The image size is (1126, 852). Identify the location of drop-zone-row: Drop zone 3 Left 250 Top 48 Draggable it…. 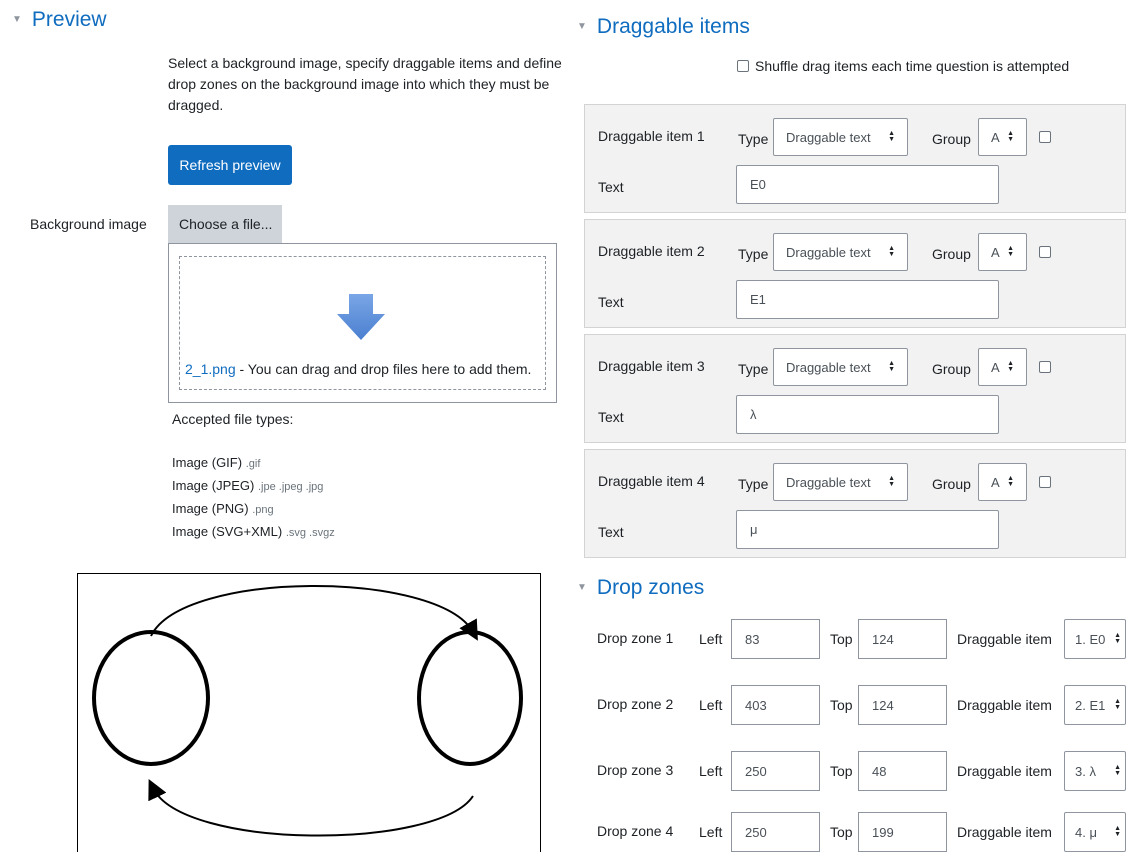
(563, 771).